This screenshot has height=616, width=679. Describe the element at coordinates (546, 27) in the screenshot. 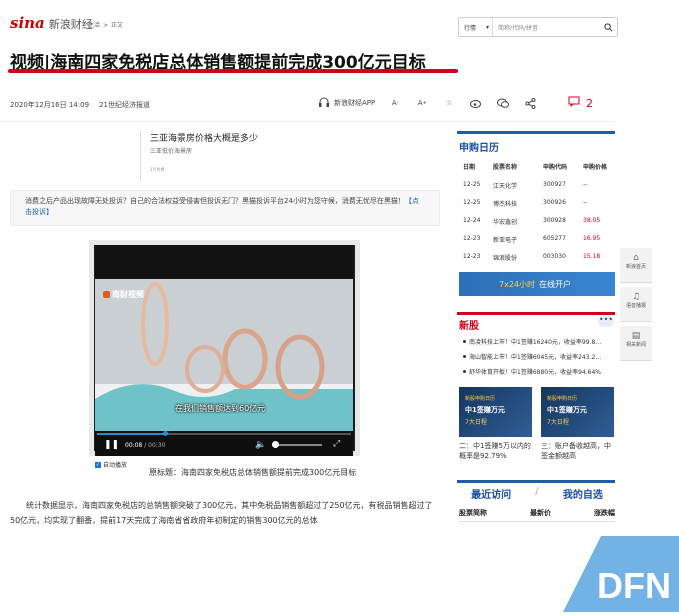

I see `search-input: 简称/代码/拼音` at that location.